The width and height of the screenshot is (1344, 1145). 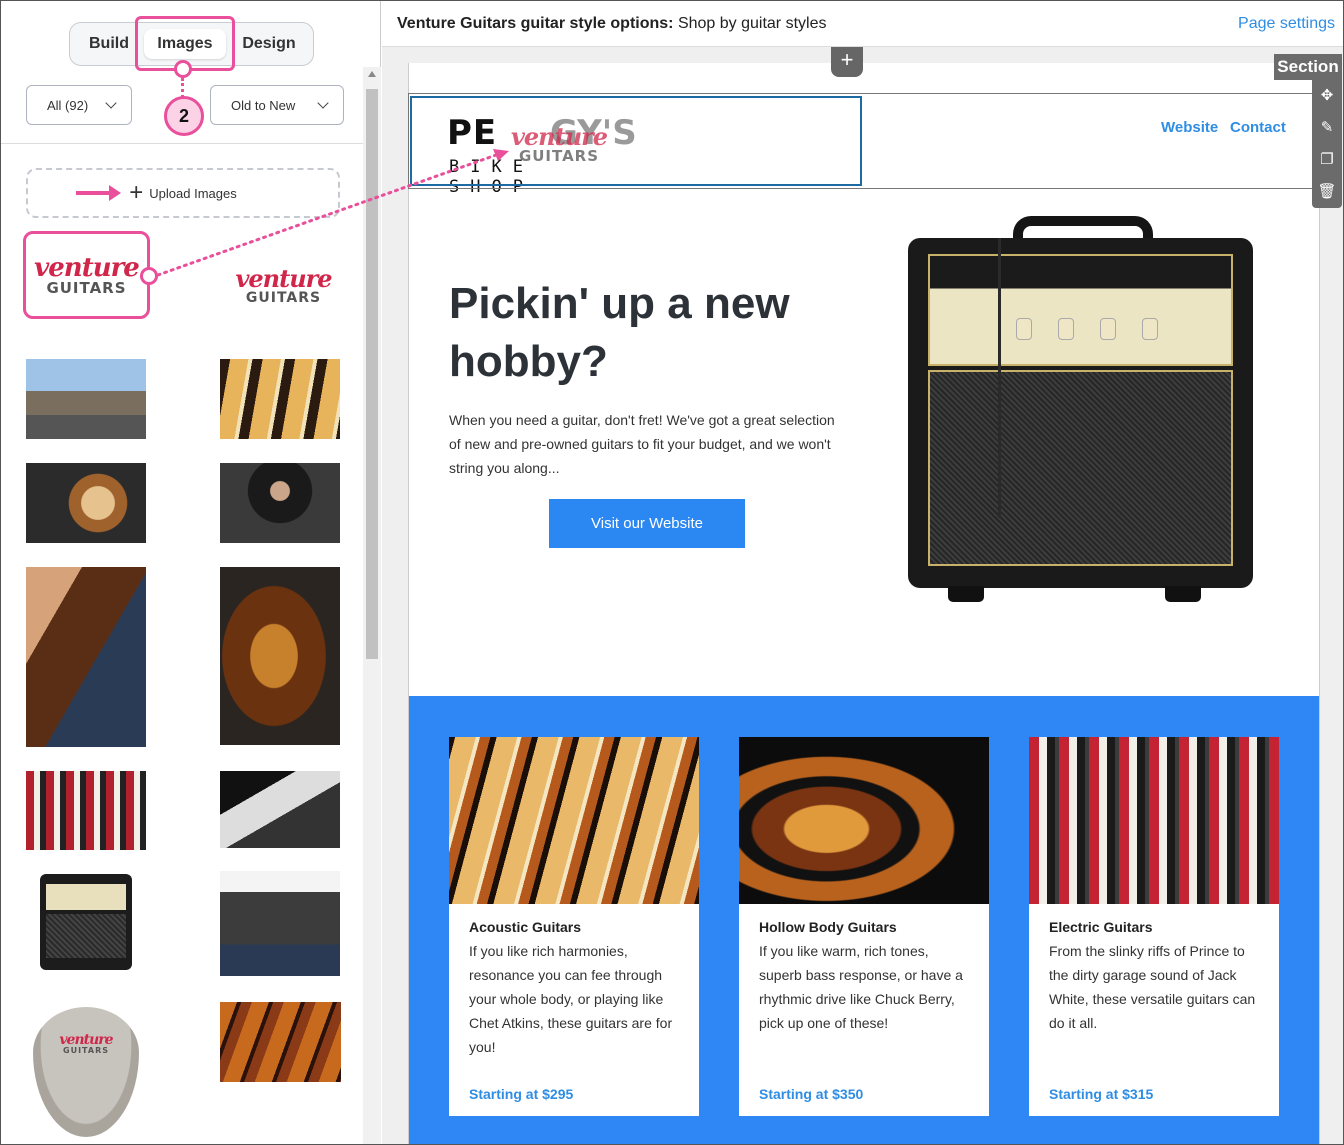 What do you see at coordinates (847, 62) in the screenshot?
I see `add-section-icon: +` at bounding box center [847, 62].